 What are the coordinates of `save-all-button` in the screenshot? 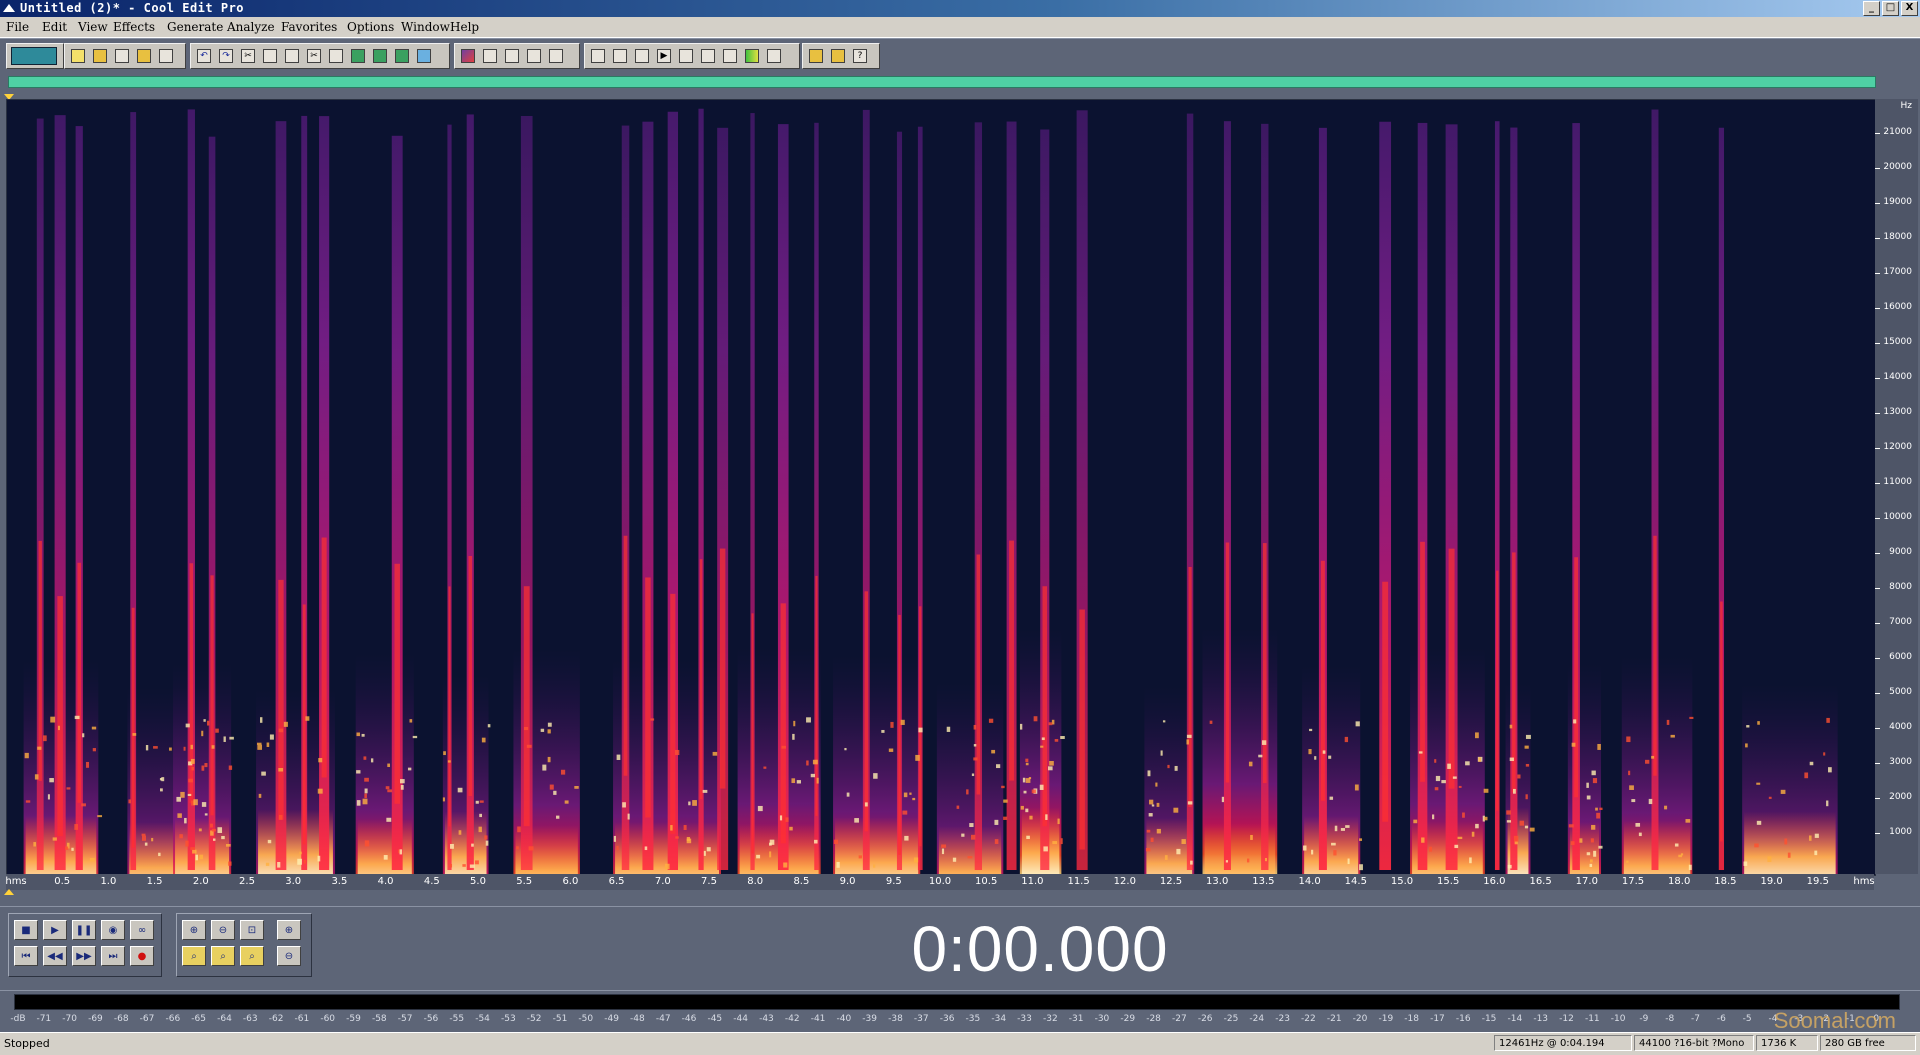 It's located at (144, 56).